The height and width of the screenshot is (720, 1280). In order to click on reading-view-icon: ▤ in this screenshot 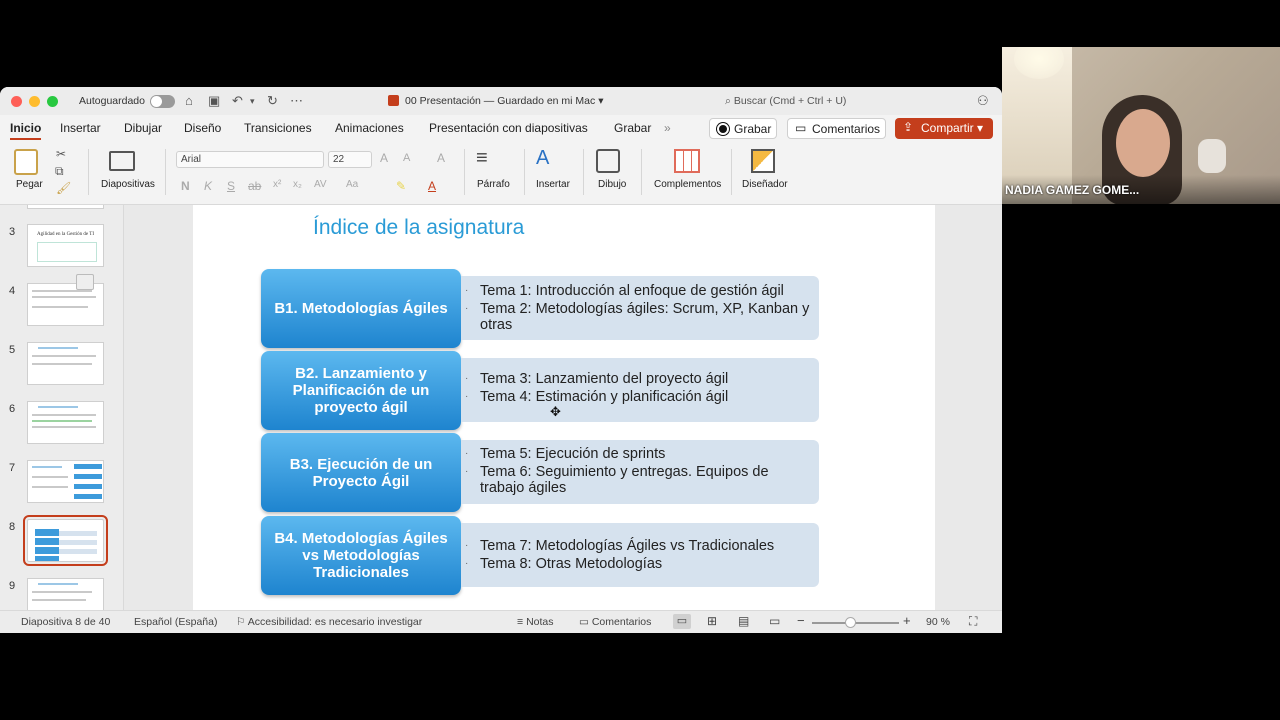, I will do `click(743, 621)`.